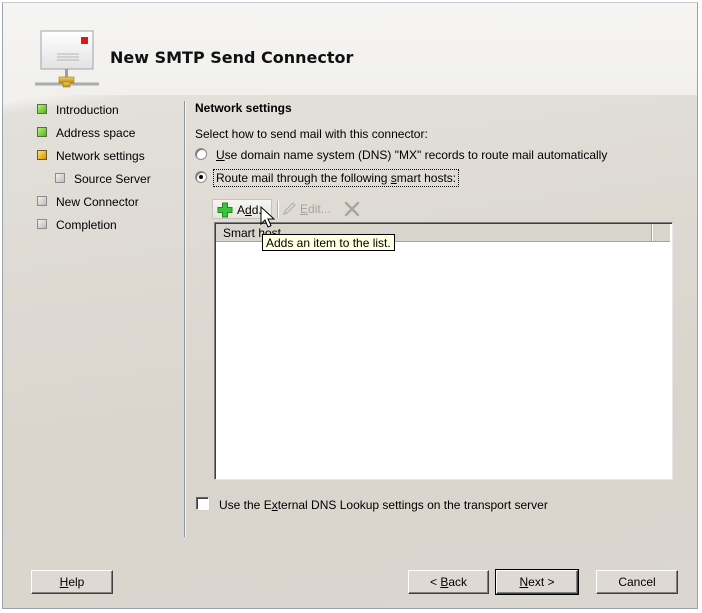  Describe the element at coordinates (243, 108) in the screenshot. I see `section-title: Network settings` at that location.